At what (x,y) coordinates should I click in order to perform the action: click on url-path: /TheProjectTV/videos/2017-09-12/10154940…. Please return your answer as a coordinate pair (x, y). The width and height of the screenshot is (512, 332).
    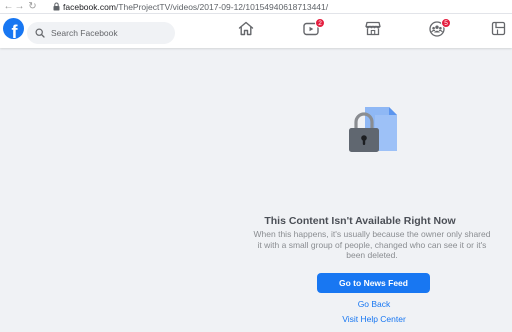
    Looking at the image, I should click on (222, 6).